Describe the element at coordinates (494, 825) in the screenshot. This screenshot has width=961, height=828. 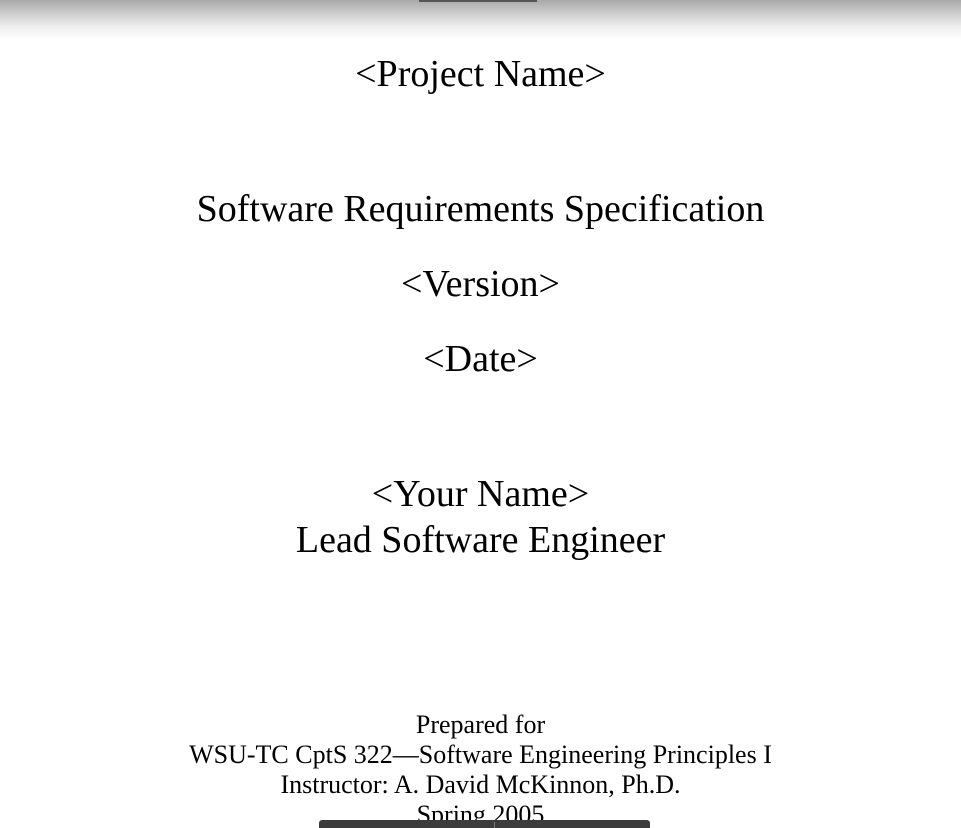
I see `toolbar-divider` at that location.